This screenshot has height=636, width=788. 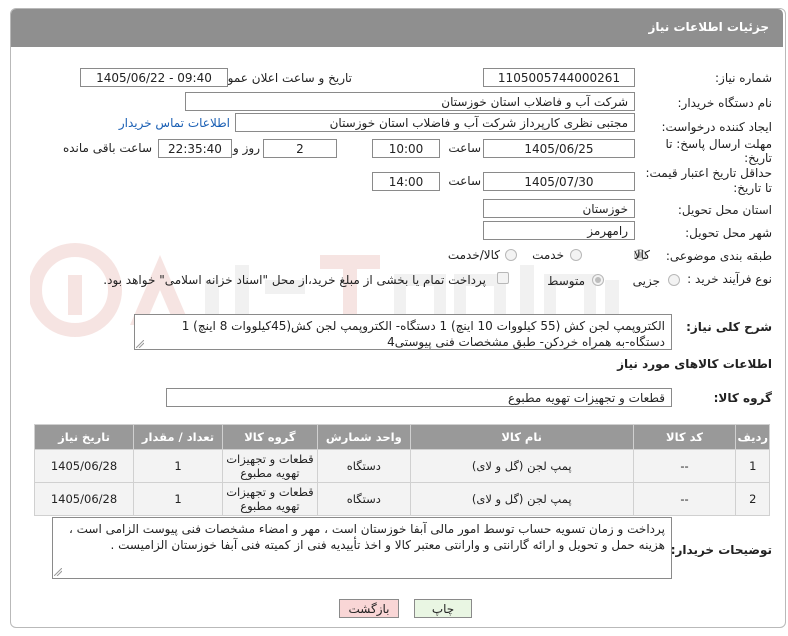 What do you see at coordinates (419, 397) in the screenshot?
I see `goods-group-field: قطعات و تجهیزات تهویه مطبوع` at bounding box center [419, 397].